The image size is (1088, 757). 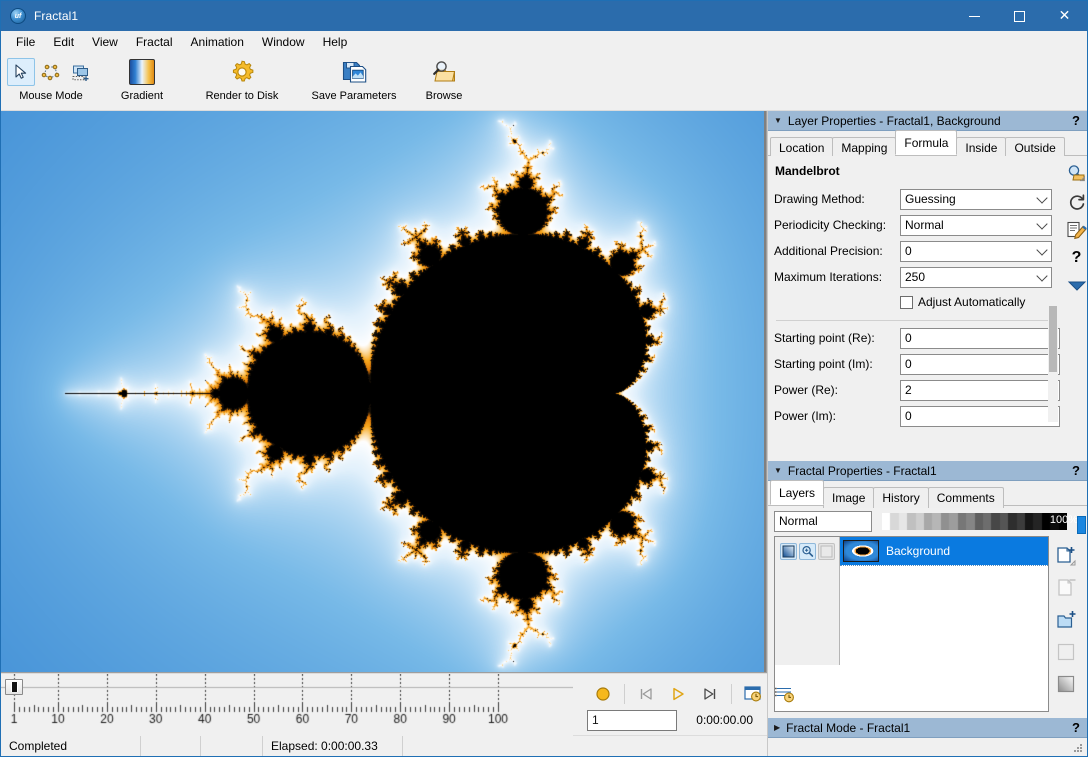 I want to click on floppy-save-icon, so click(x=354, y=72).